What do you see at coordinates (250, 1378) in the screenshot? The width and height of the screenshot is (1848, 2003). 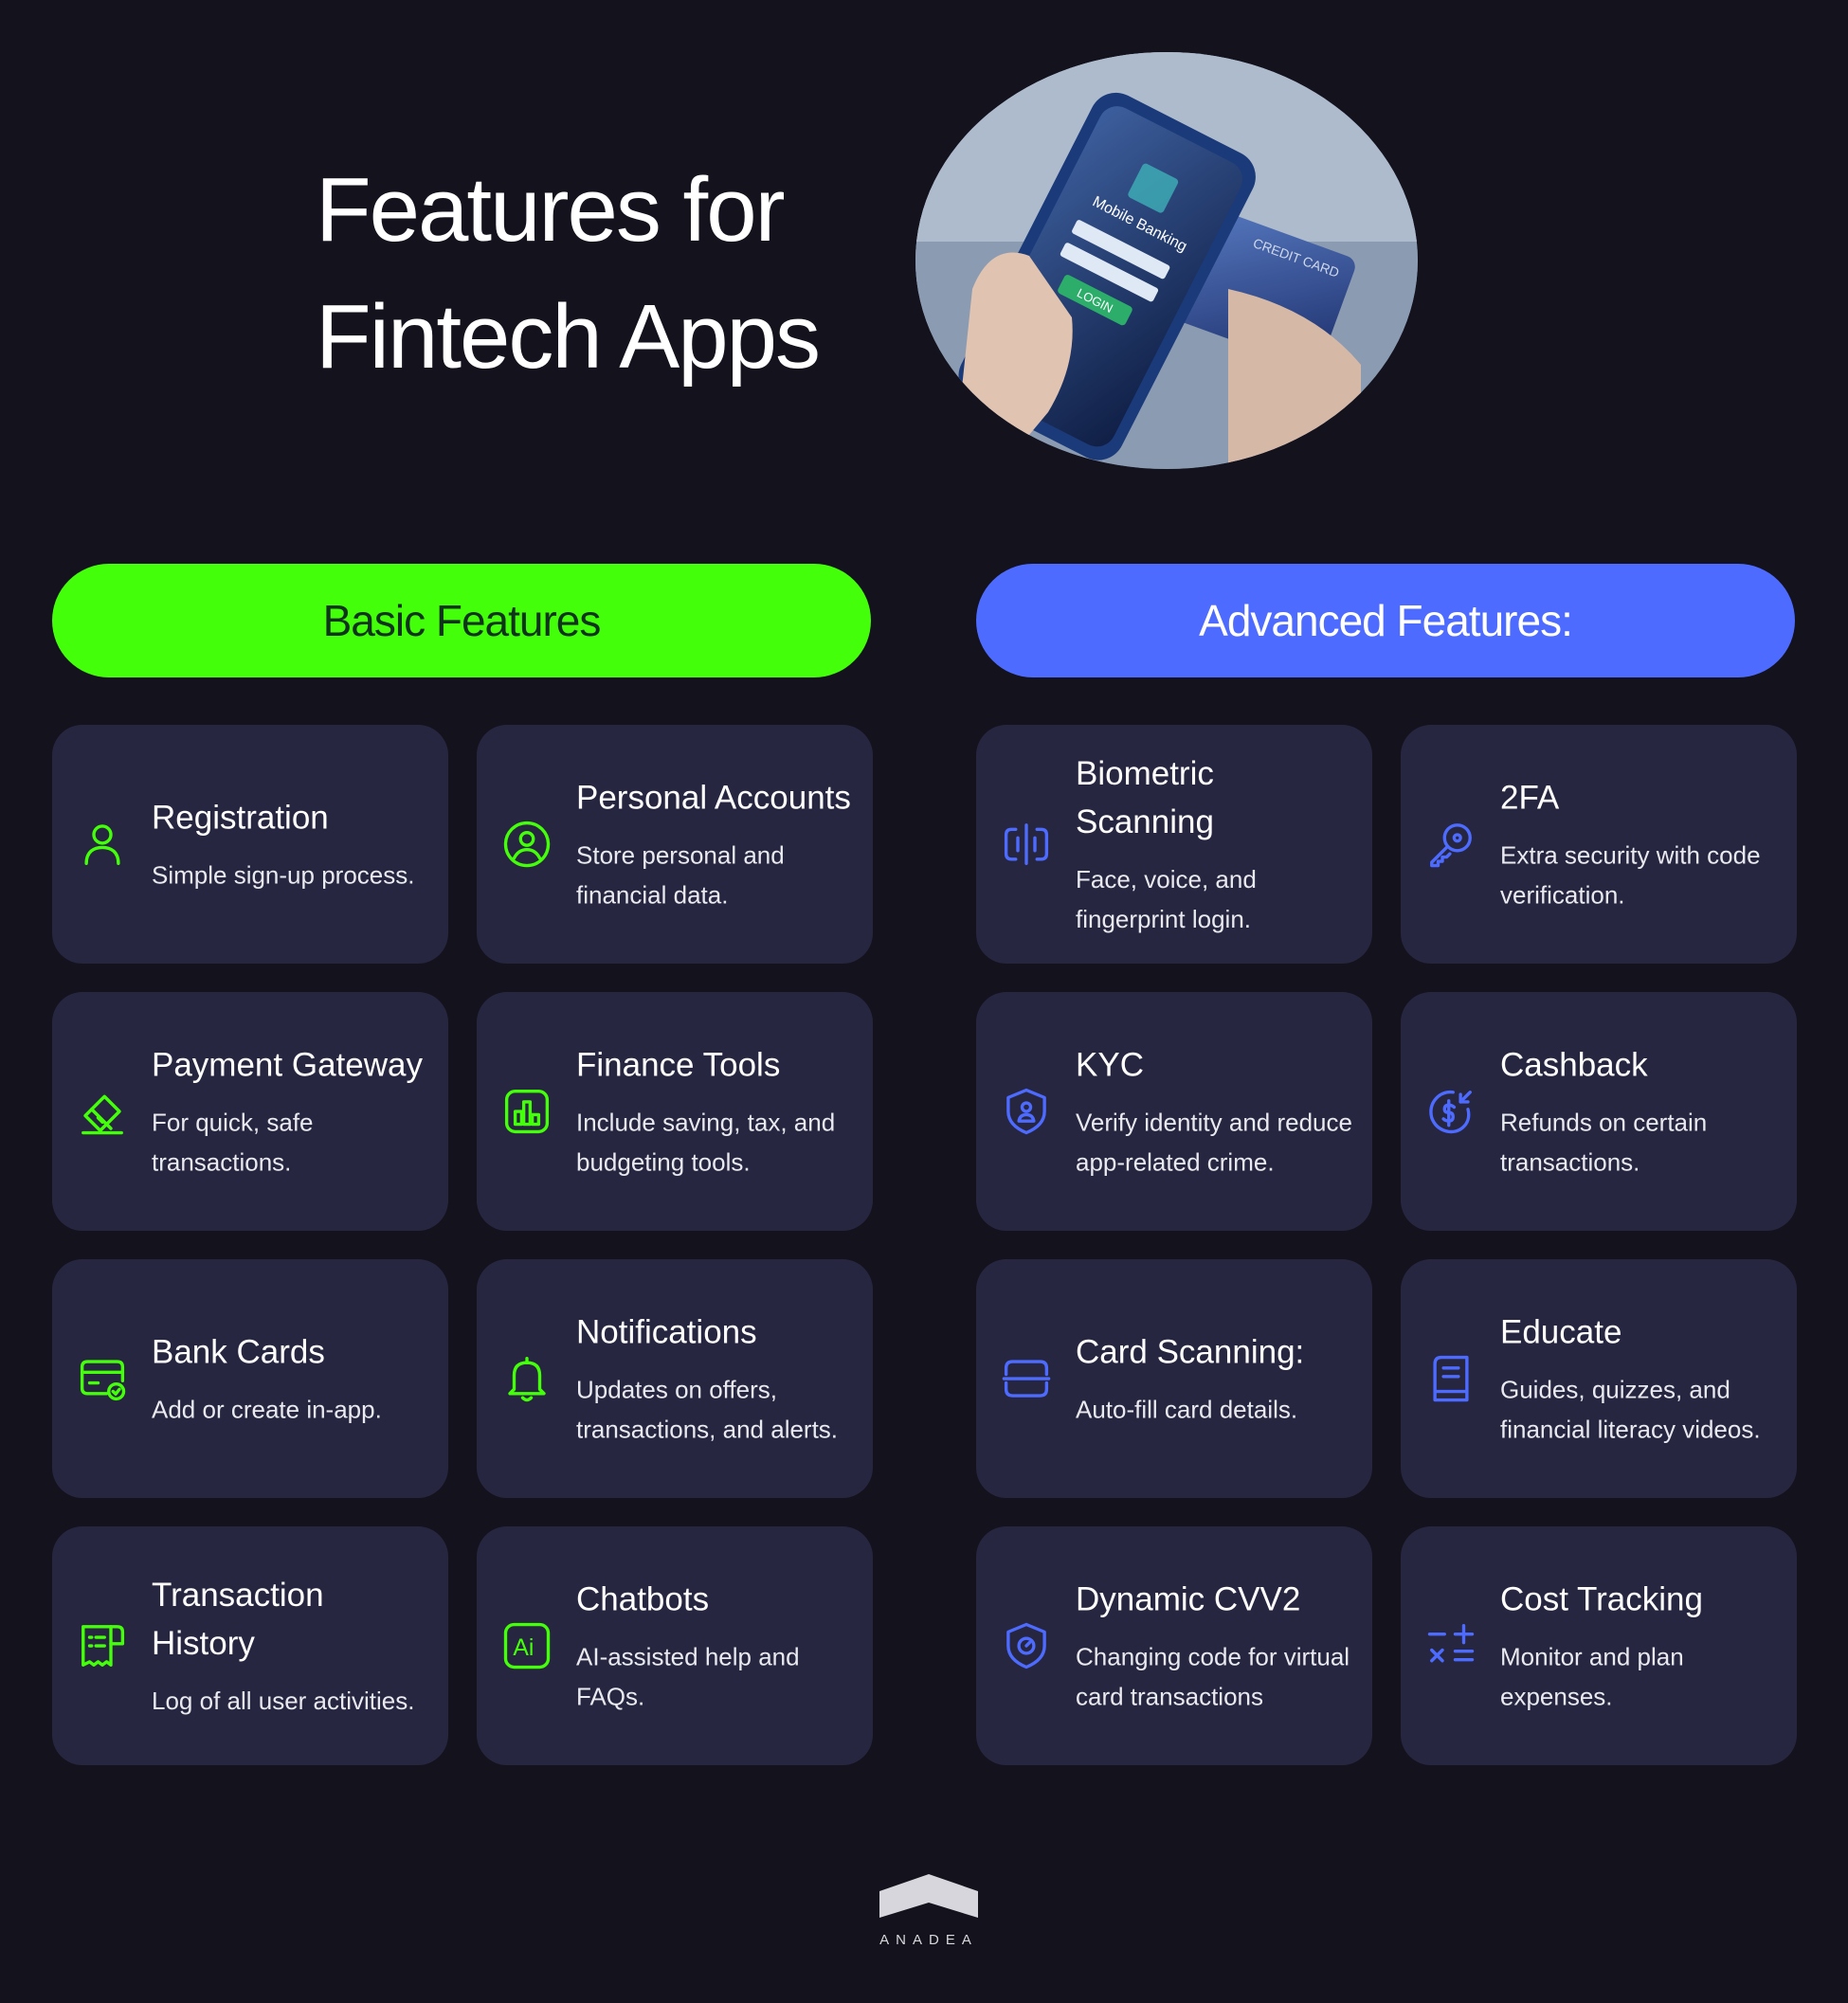 I see `feature-card-bank-cards: Bank Cards Add or create in-app.` at bounding box center [250, 1378].